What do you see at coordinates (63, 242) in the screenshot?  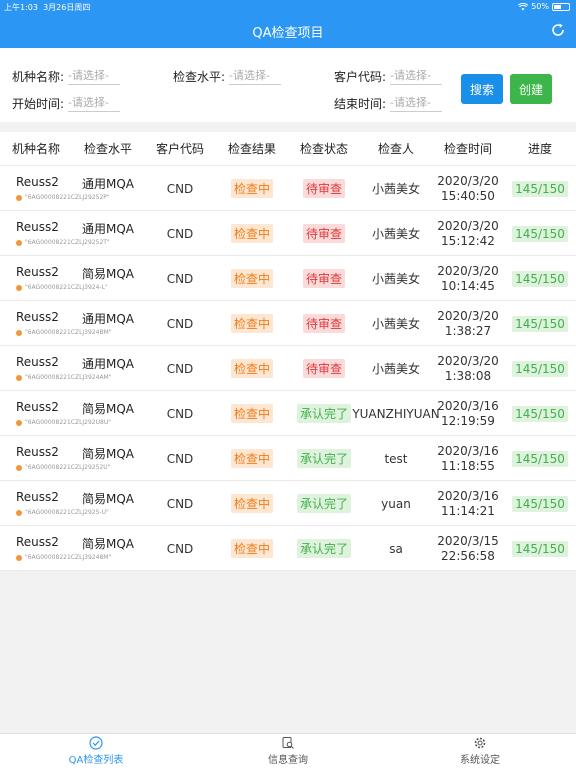 I see `serial-code: "6AG00008221CZLJ29252T"` at bounding box center [63, 242].